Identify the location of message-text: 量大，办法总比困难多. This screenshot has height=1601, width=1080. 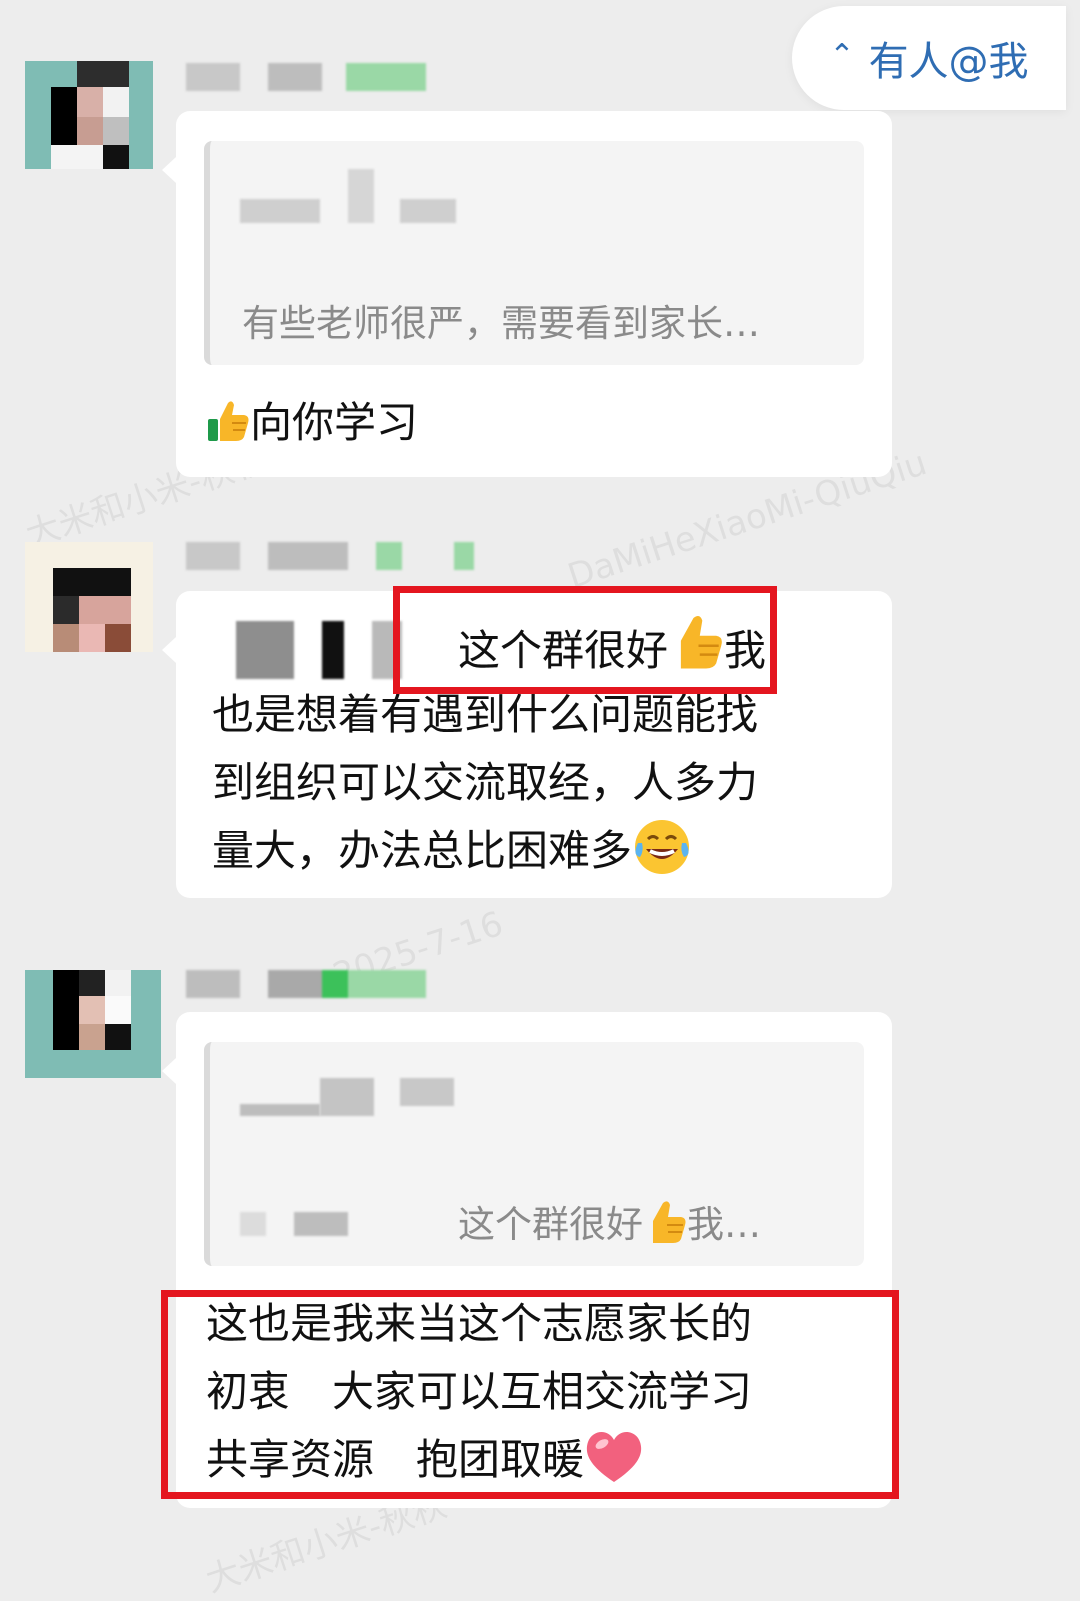
(452, 851).